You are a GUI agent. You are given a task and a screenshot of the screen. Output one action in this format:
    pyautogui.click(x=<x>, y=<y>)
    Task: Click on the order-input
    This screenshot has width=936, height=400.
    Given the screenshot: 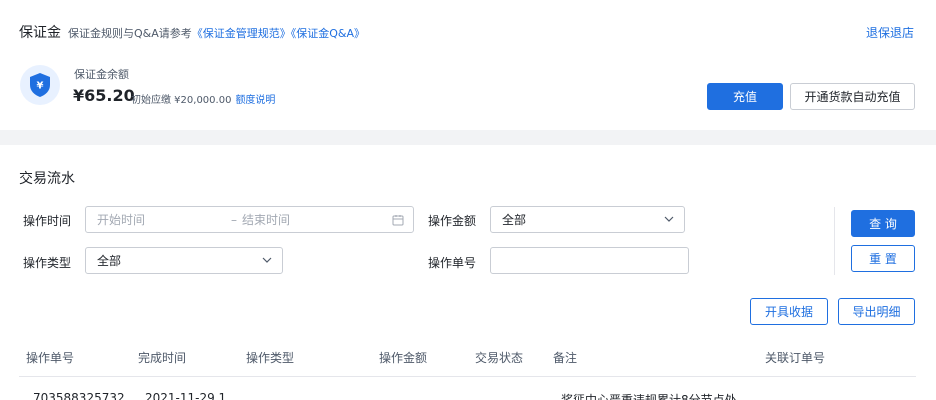 What is the action you would take?
    pyautogui.click(x=589, y=260)
    